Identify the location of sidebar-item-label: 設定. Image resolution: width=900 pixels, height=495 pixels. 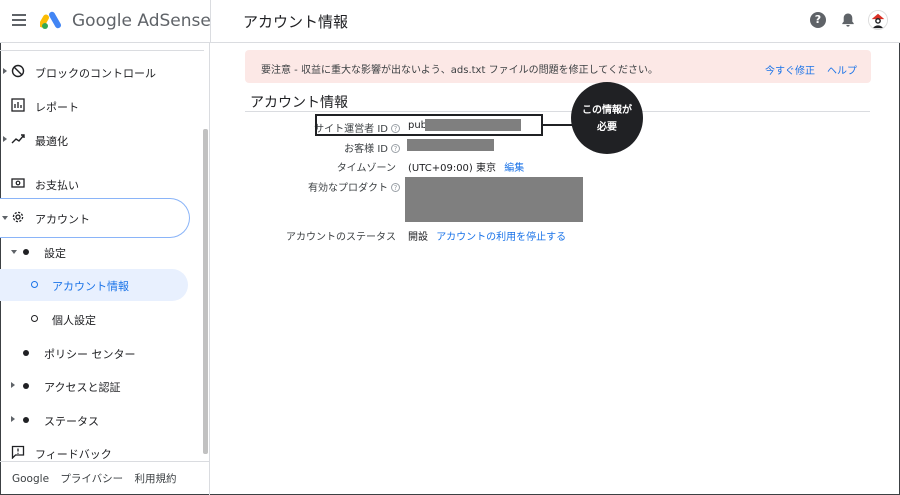
(55, 253).